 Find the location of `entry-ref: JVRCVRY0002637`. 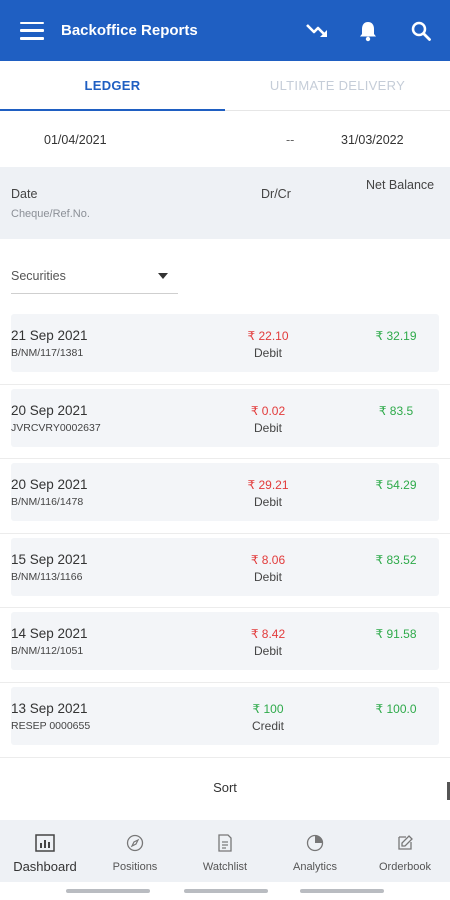

entry-ref: JVRCVRY0002637 is located at coordinates (56, 427).